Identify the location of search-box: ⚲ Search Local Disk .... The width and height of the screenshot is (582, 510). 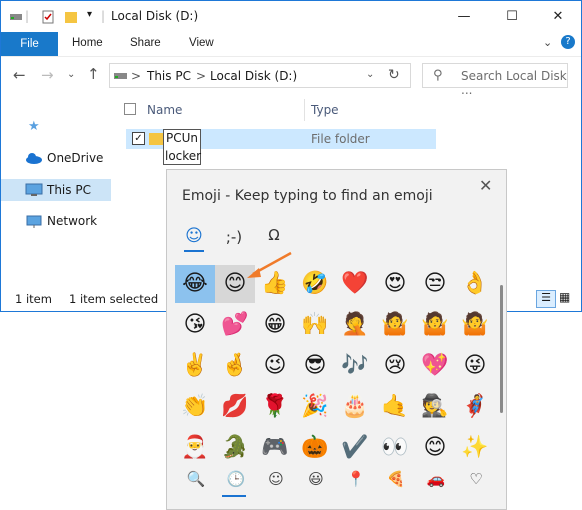
(495, 80).